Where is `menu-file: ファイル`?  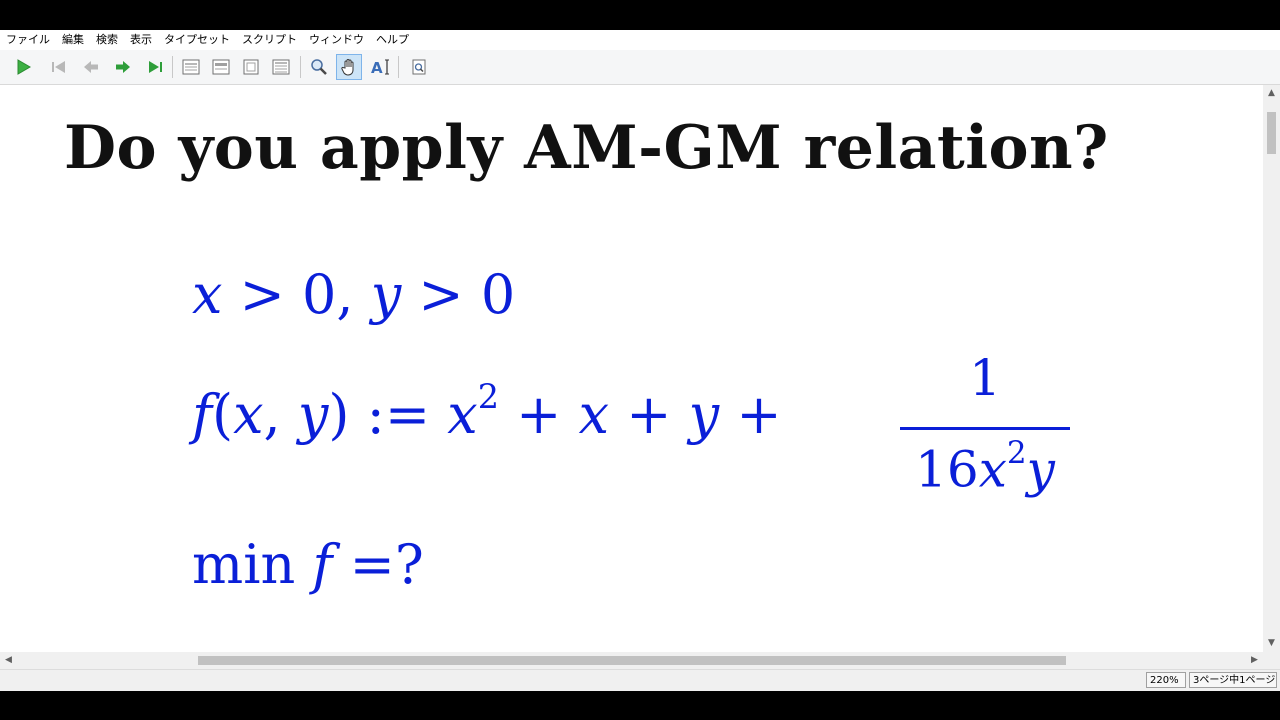
menu-file: ファイル is located at coordinates (28, 40).